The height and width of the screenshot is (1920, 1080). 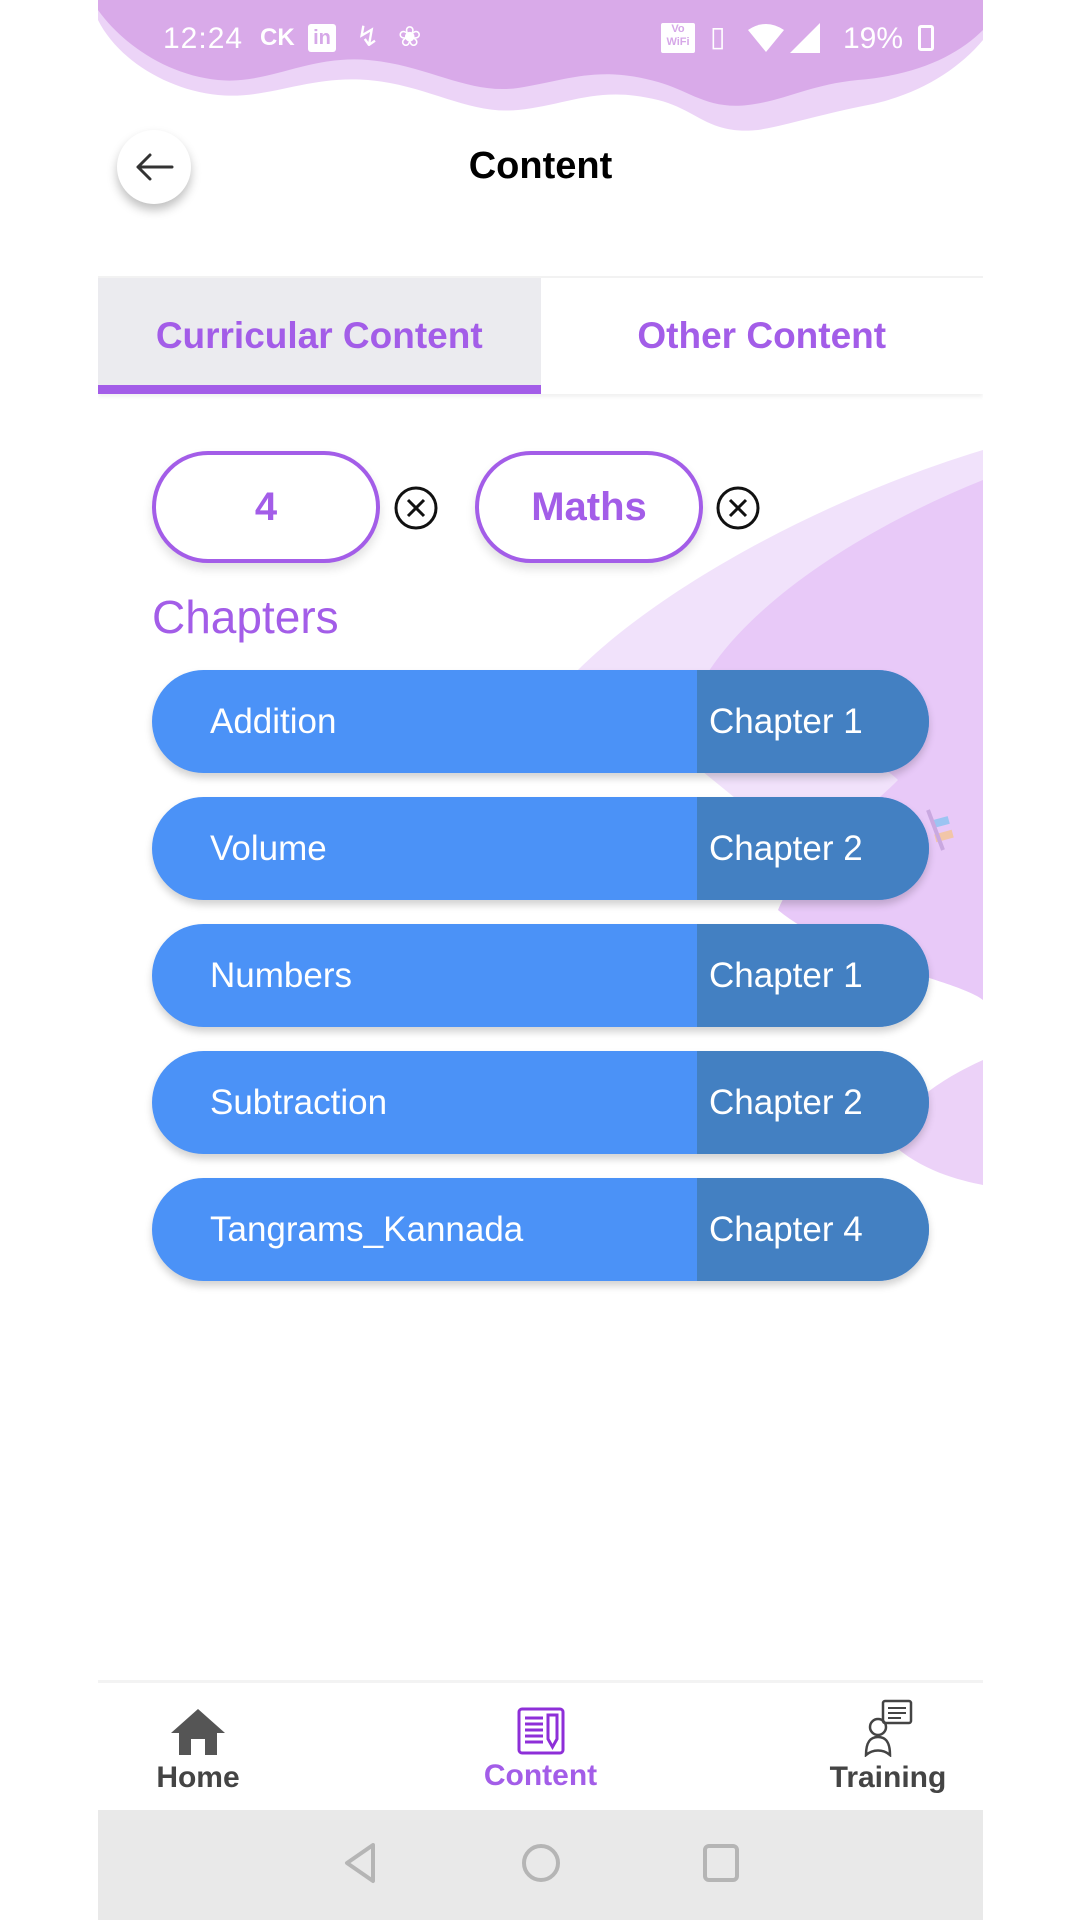 What do you see at coordinates (540, 39) in the screenshot?
I see `status-bar: 12:24 CK in ↯ ❀ Vo WiFi ▯ 19%` at bounding box center [540, 39].